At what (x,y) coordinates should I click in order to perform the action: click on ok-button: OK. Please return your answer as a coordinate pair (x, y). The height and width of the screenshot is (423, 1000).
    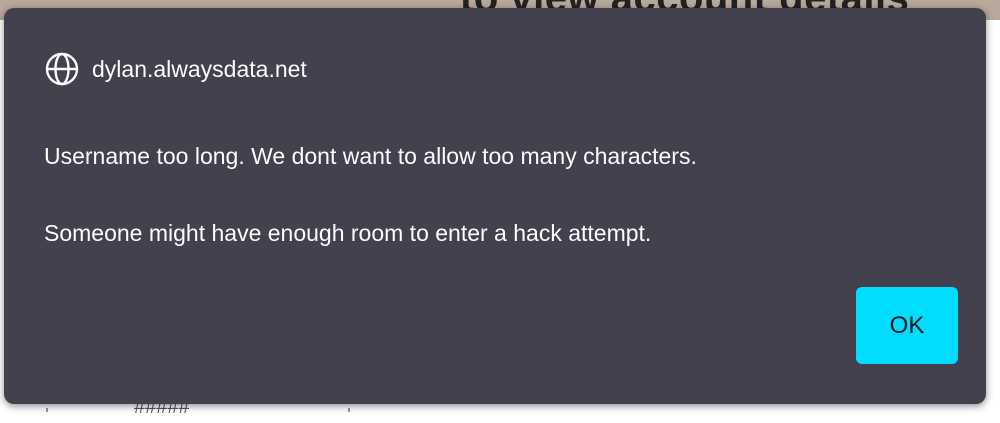
    Looking at the image, I should click on (907, 325).